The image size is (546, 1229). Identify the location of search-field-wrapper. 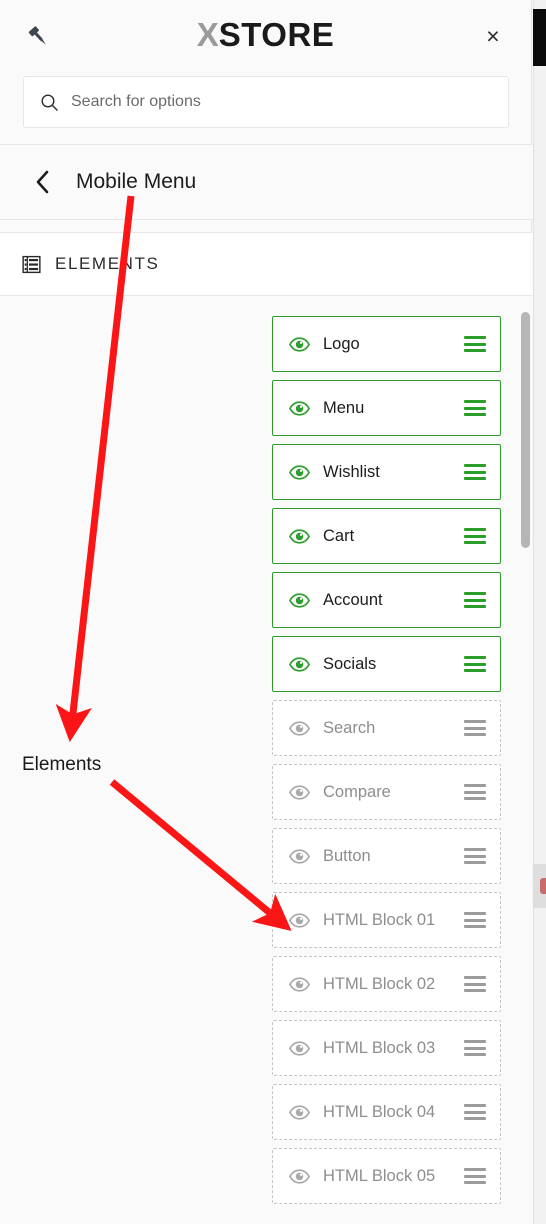
(266, 102).